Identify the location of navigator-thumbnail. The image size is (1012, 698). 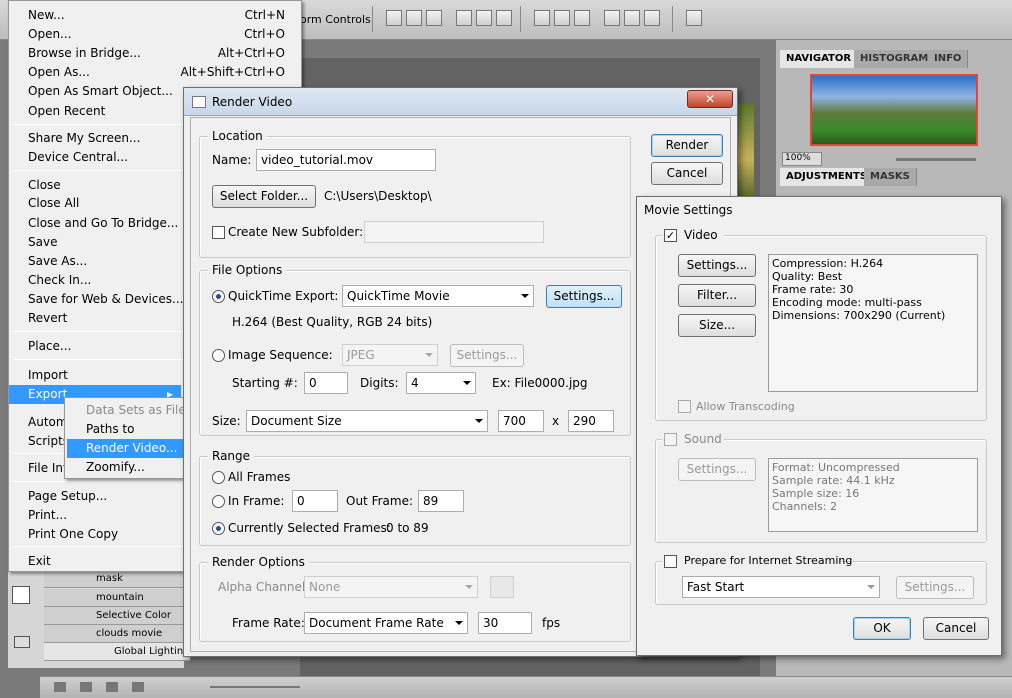
(894, 110).